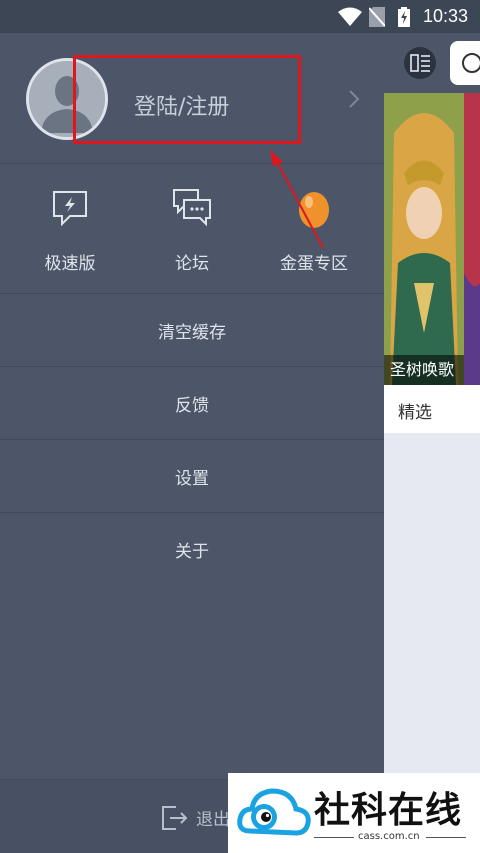 This screenshot has width=480, height=853. What do you see at coordinates (187, 99) in the screenshot?
I see `annotation-highlight-box` at bounding box center [187, 99].